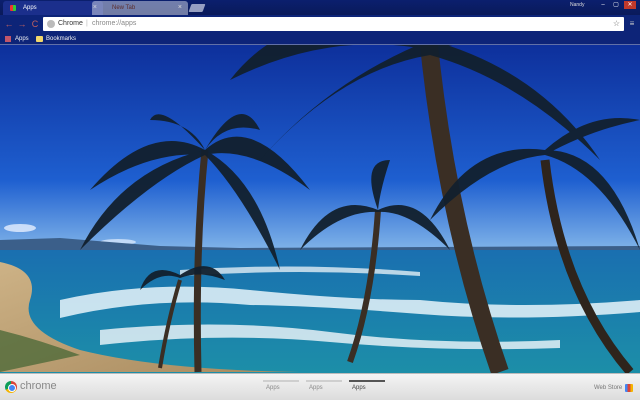  I want to click on toolbar: ← → C Chrome | chrome://apps ☆ ≡, so click(320, 24).